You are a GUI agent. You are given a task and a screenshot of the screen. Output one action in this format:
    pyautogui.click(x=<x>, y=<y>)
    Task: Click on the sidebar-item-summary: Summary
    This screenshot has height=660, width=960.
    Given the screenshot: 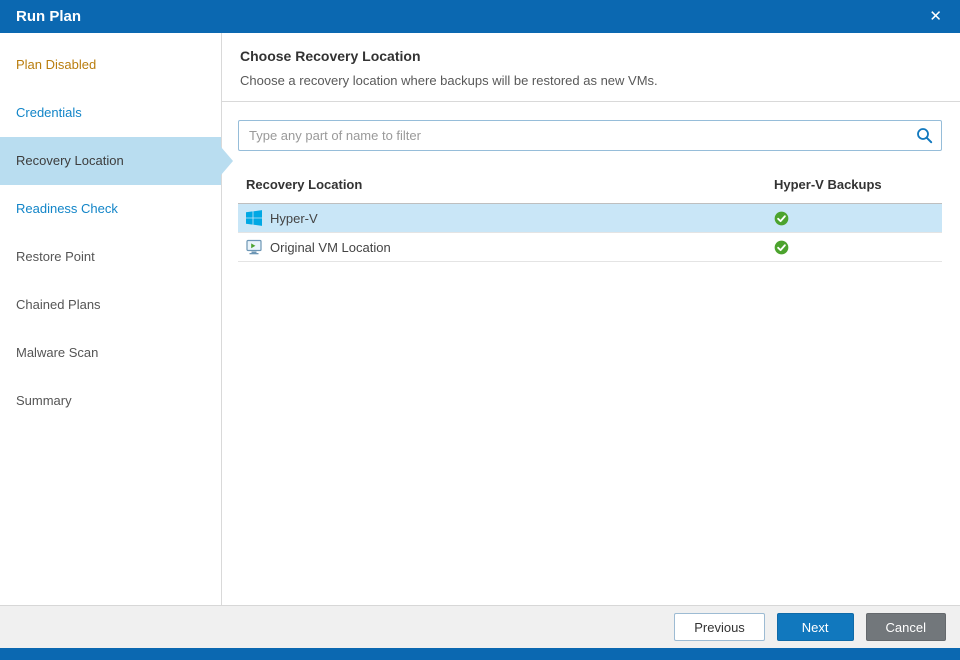 What is the action you would take?
    pyautogui.click(x=110, y=401)
    